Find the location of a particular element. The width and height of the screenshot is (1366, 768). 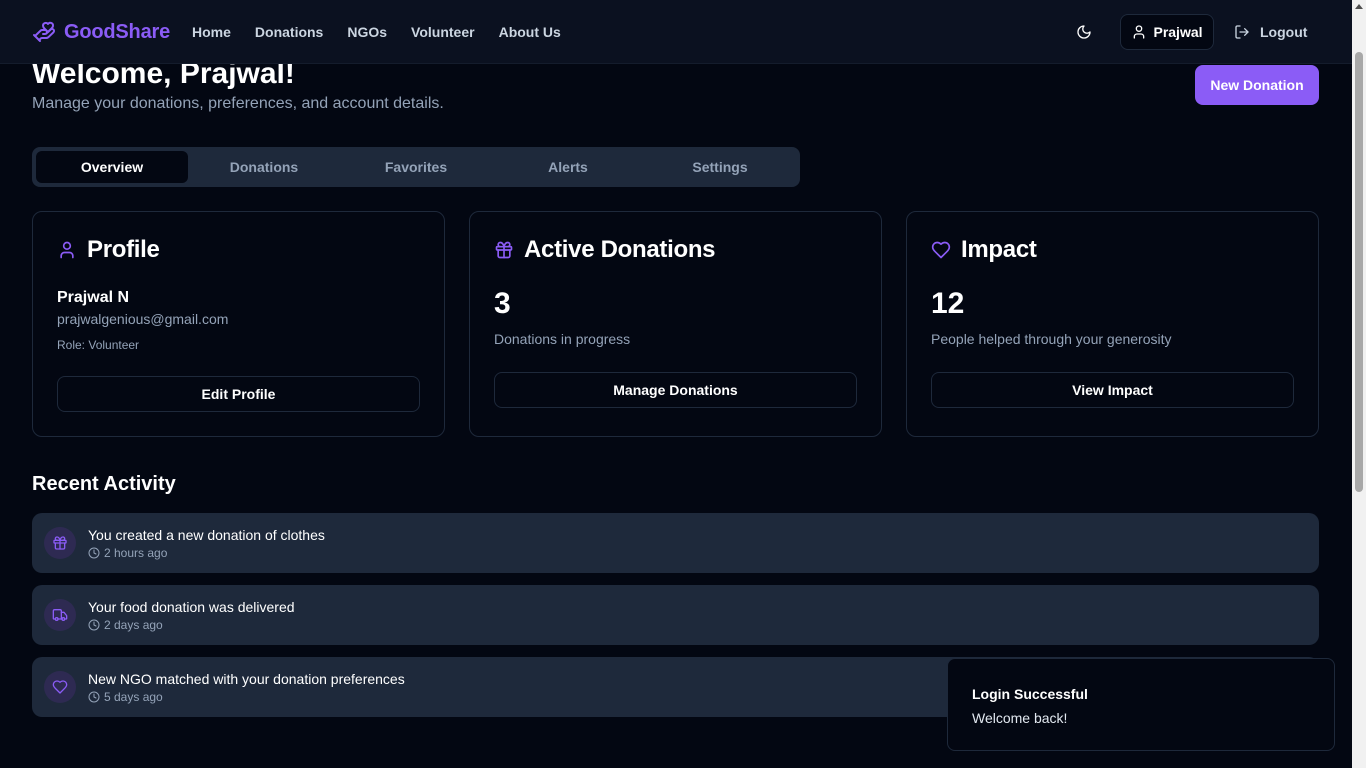

active-donations-card-header: Active Donations is located at coordinates (605, 250).